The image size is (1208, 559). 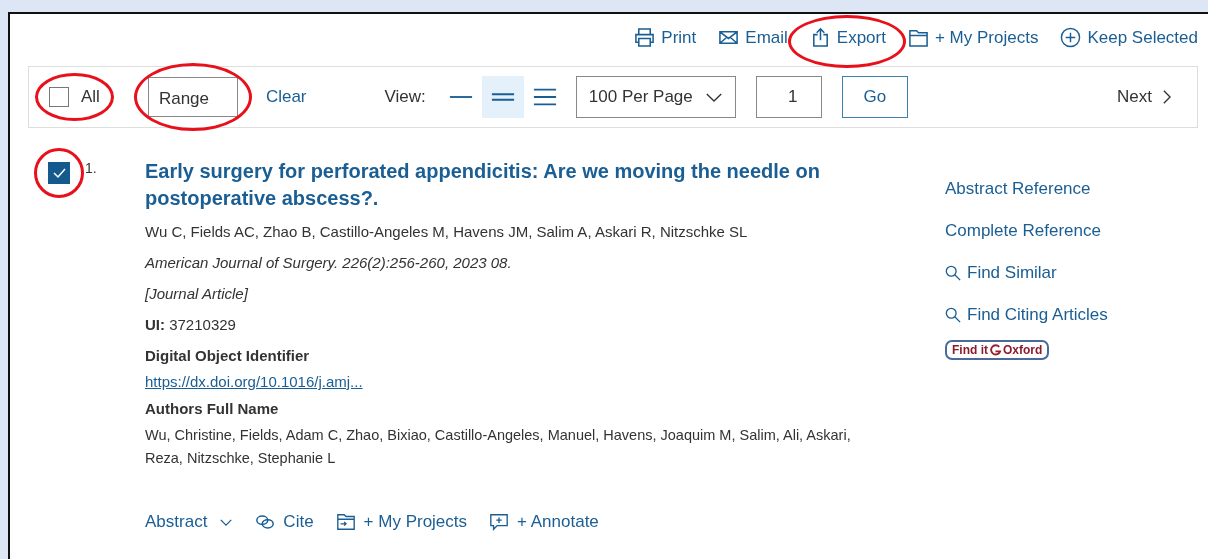 I want to click on comment-plus-icon, so click(x=499, y=522).